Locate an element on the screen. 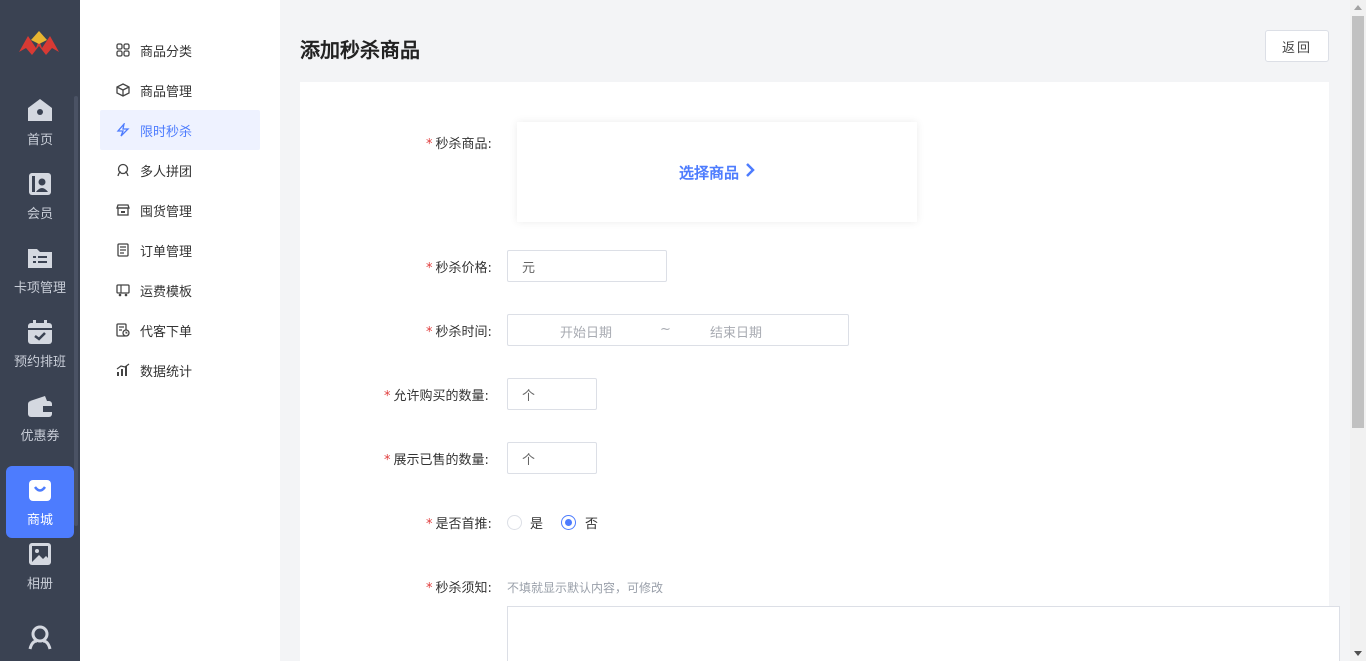 The width and height of the screenshot is (1366, 661). end-date-input: 结束日期 is located at coordinates (736, 331).